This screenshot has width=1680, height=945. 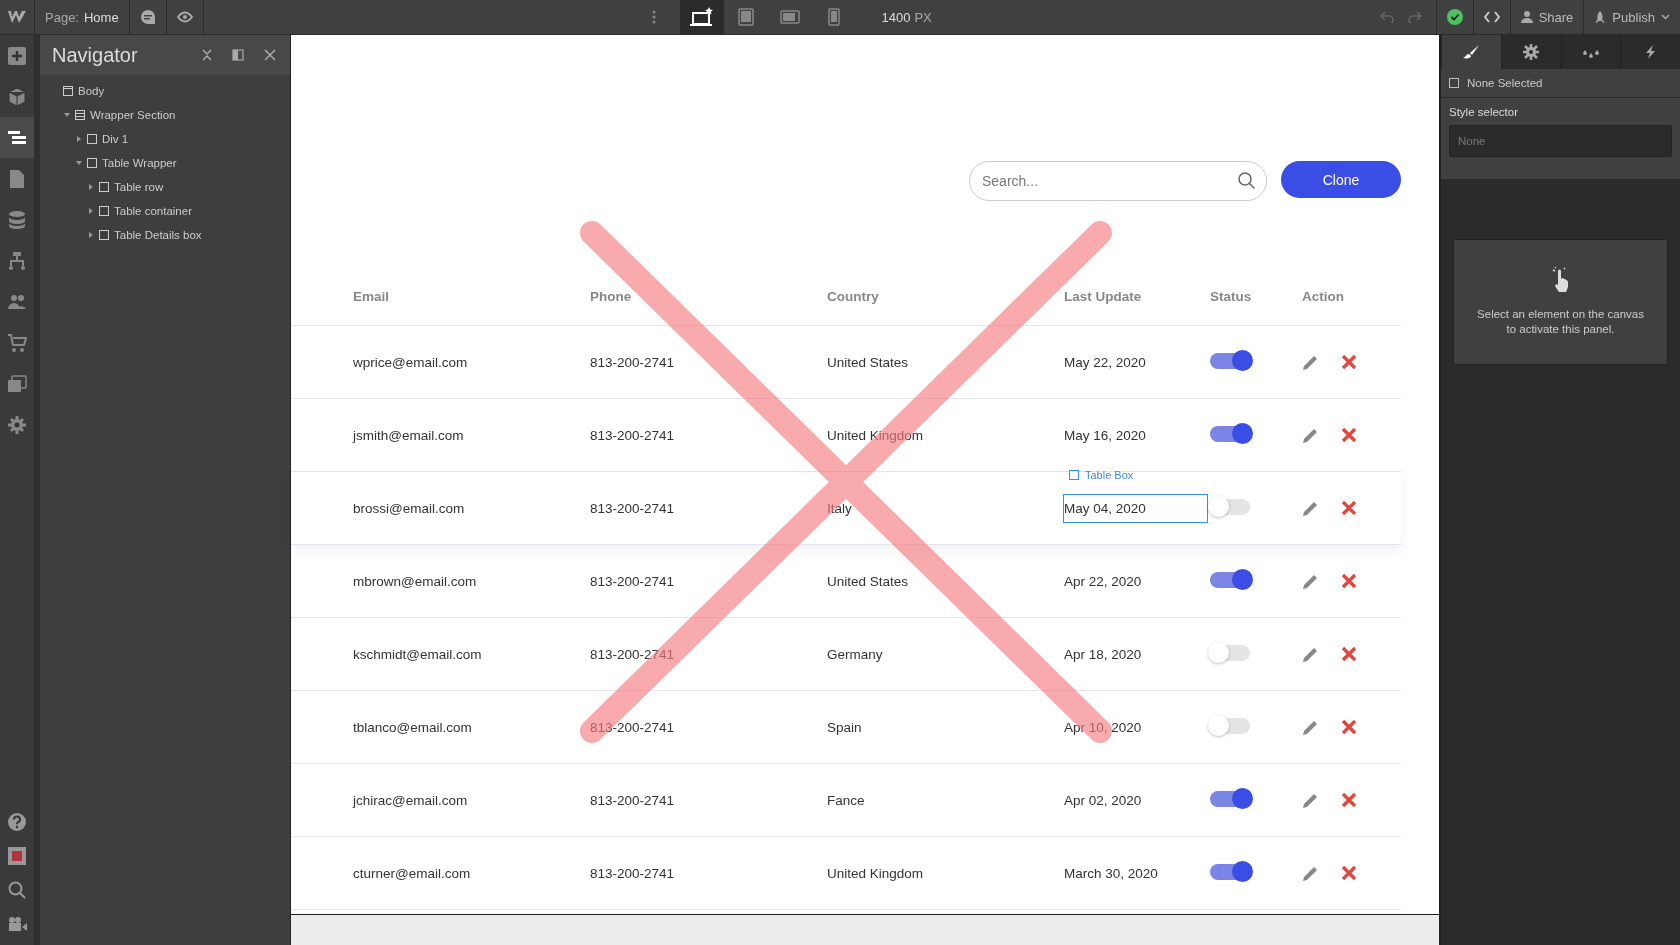 I want to click on tree-item: Body, so click(x=91, y=91).